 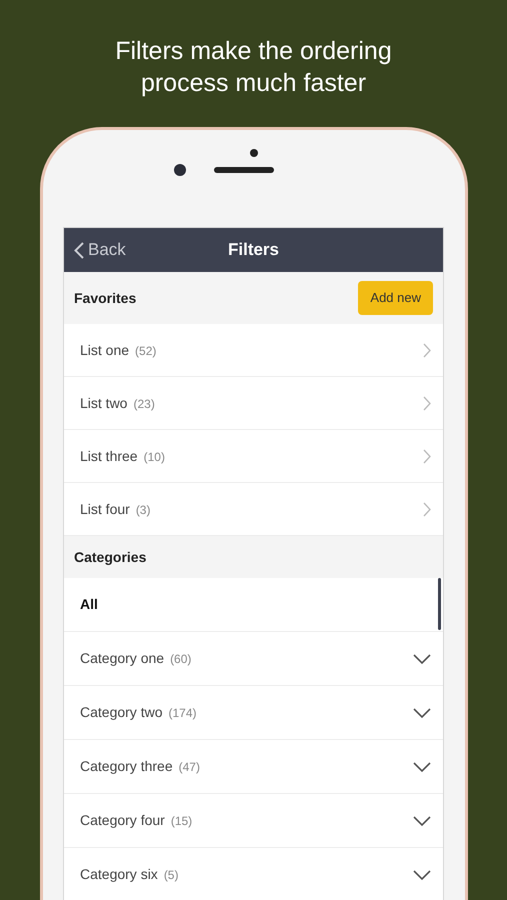 I want to click on category-name: Category six, so click(x=119, y=874).